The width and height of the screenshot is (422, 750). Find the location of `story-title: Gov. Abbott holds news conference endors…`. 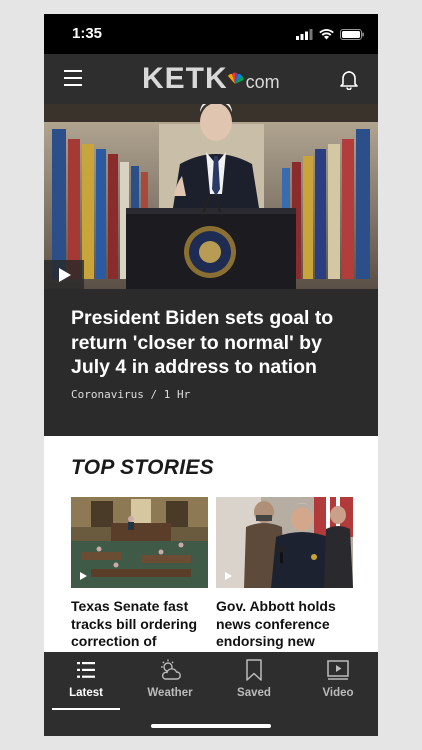

story-title: Gov. Abbott holds news conference endors… is located at coordinates (284, 624).